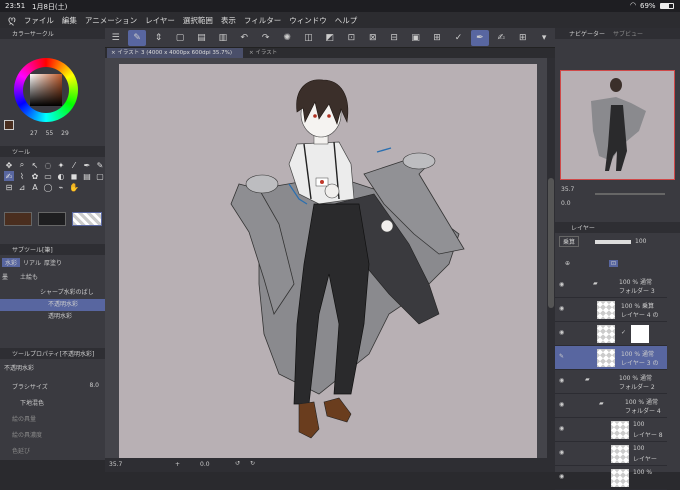 Image resolution: width=680 pixels, height=490 pixels. Describe the element at coordinates (569, 241) in the screenshot. I see `blend-mode-select: 乗算` at that location.